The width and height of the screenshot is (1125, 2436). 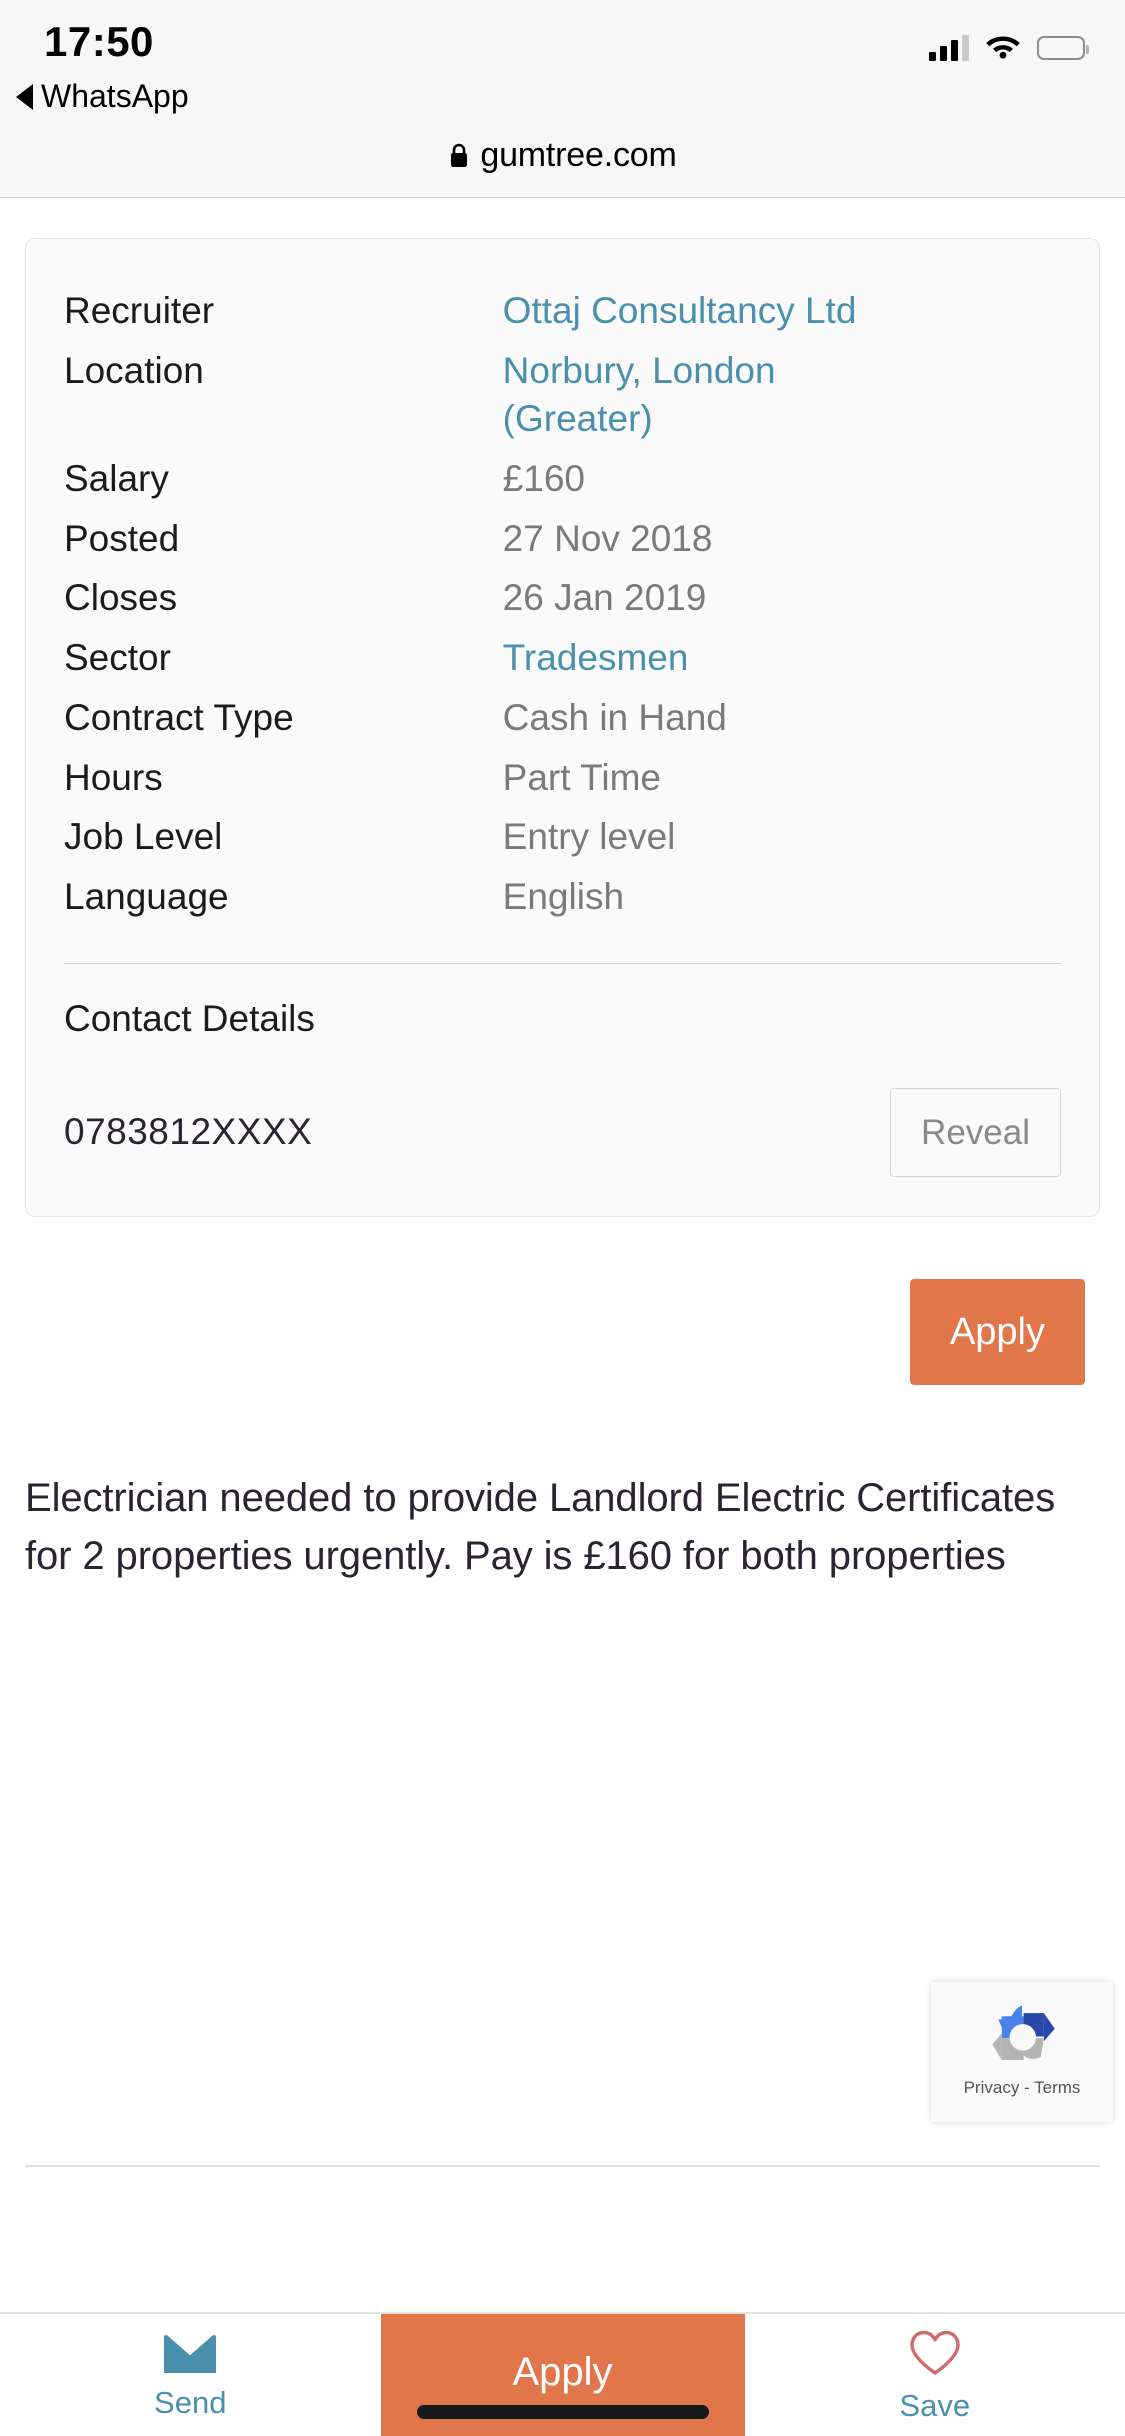 What do you see at coordinates (607, 538) in the screenshot?
I see `detail-value-posted: 27 Nov 2018` at bounding box center [607, 538].